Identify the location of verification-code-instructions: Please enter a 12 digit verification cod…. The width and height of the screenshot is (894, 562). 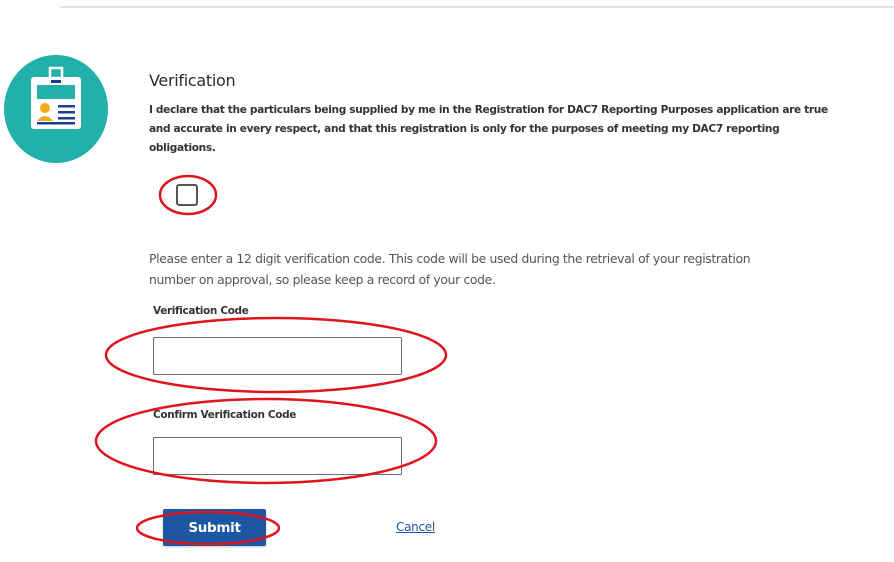
(450, 269).